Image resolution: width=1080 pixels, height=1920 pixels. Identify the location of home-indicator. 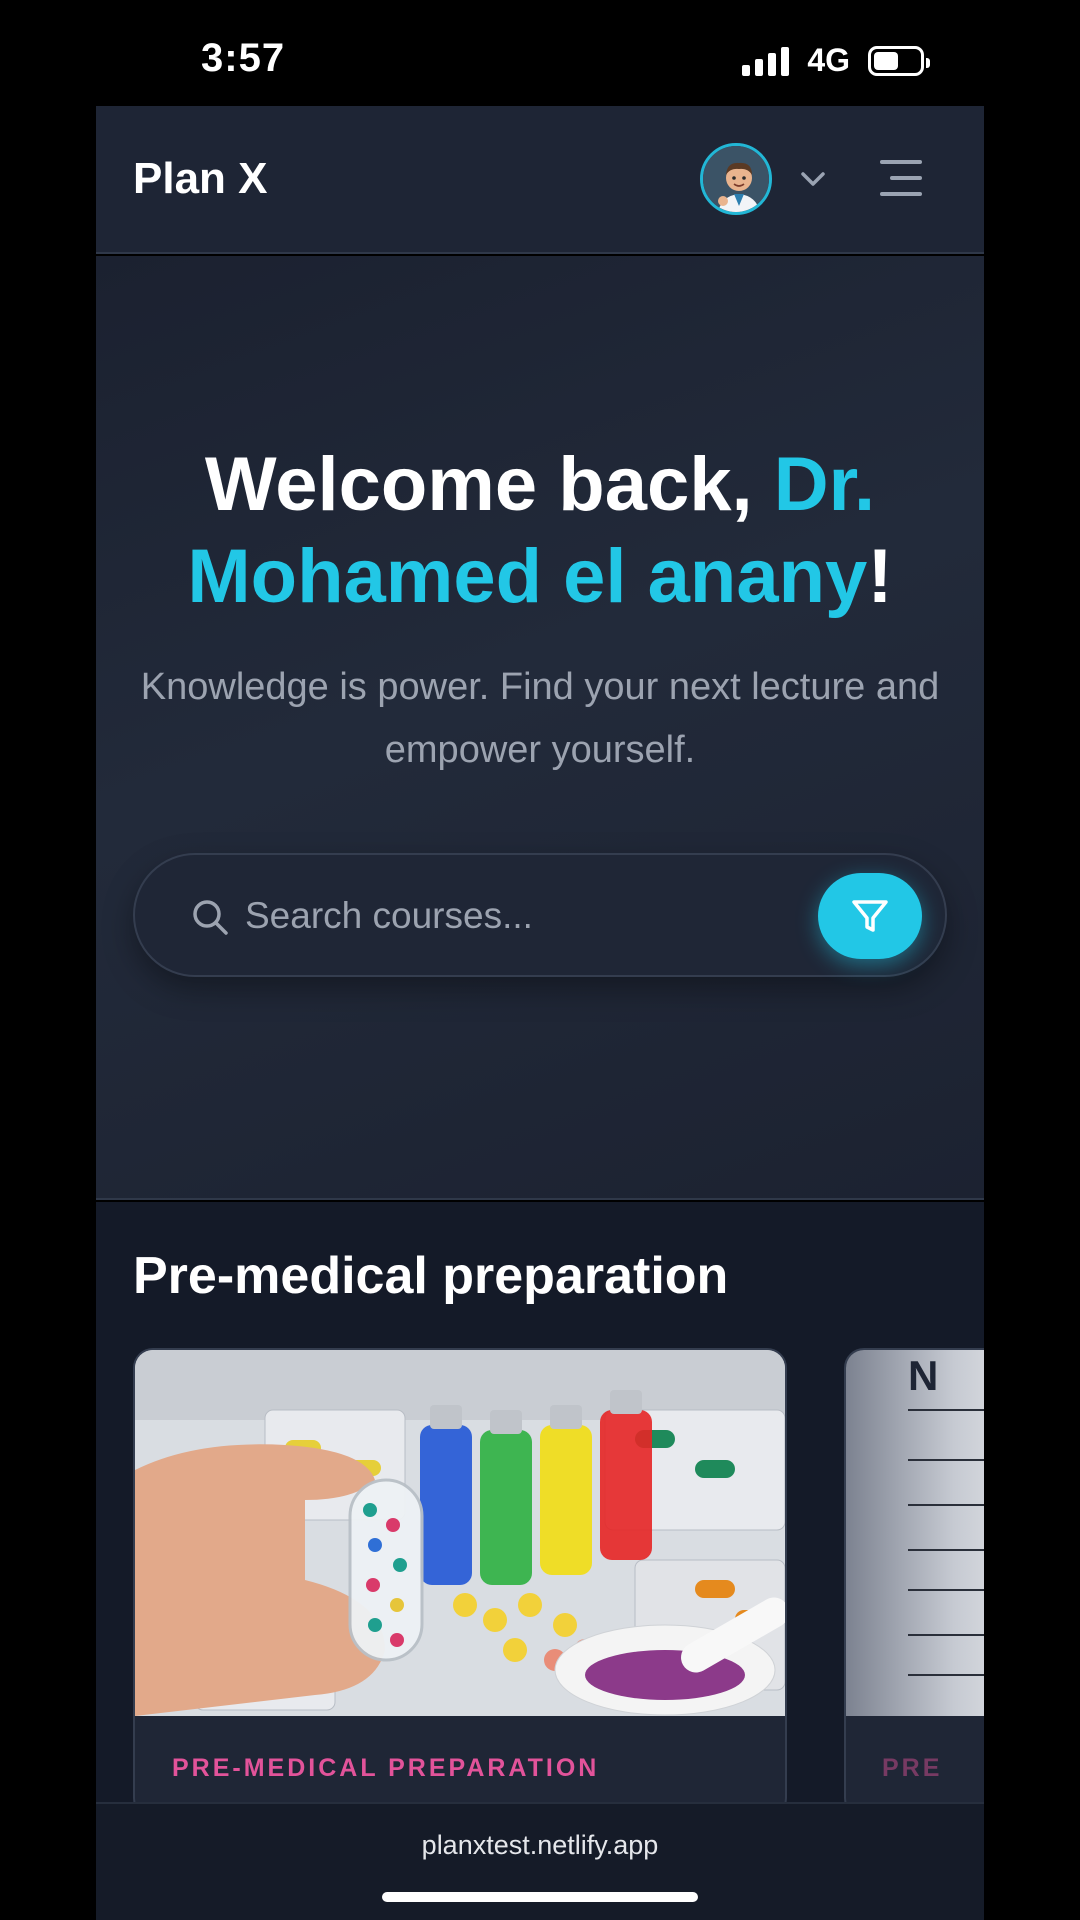
(540, 1897).